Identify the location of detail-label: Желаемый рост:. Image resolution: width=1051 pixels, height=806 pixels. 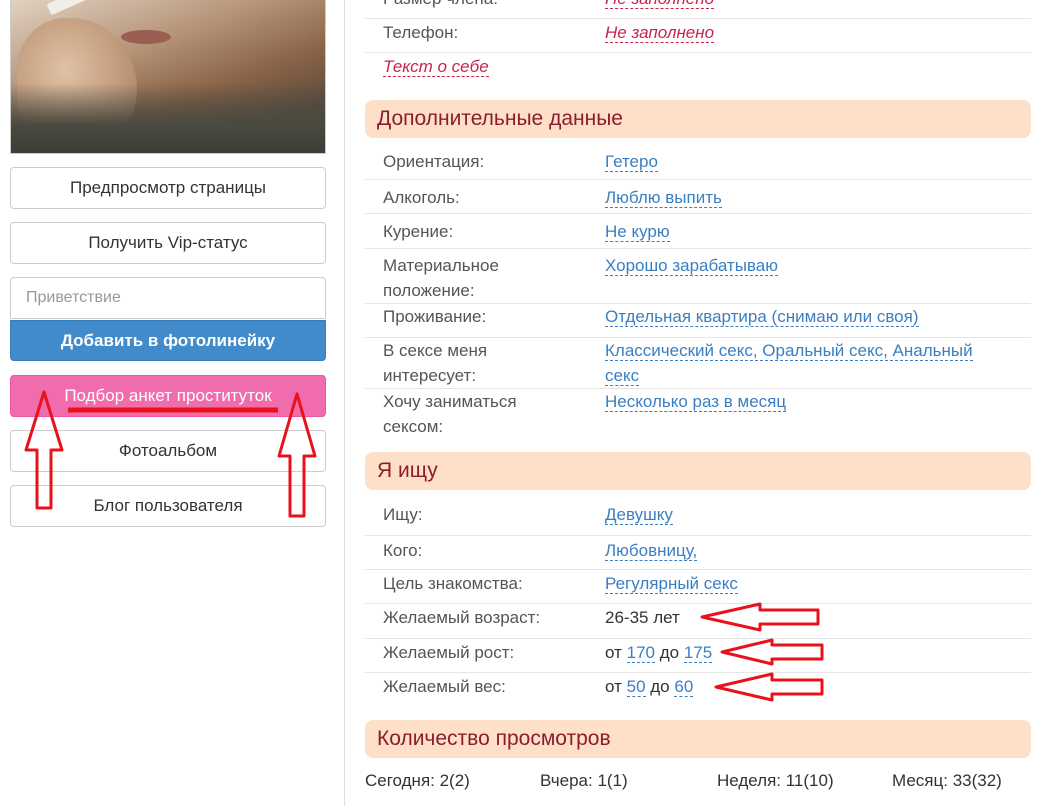
(449, 652).